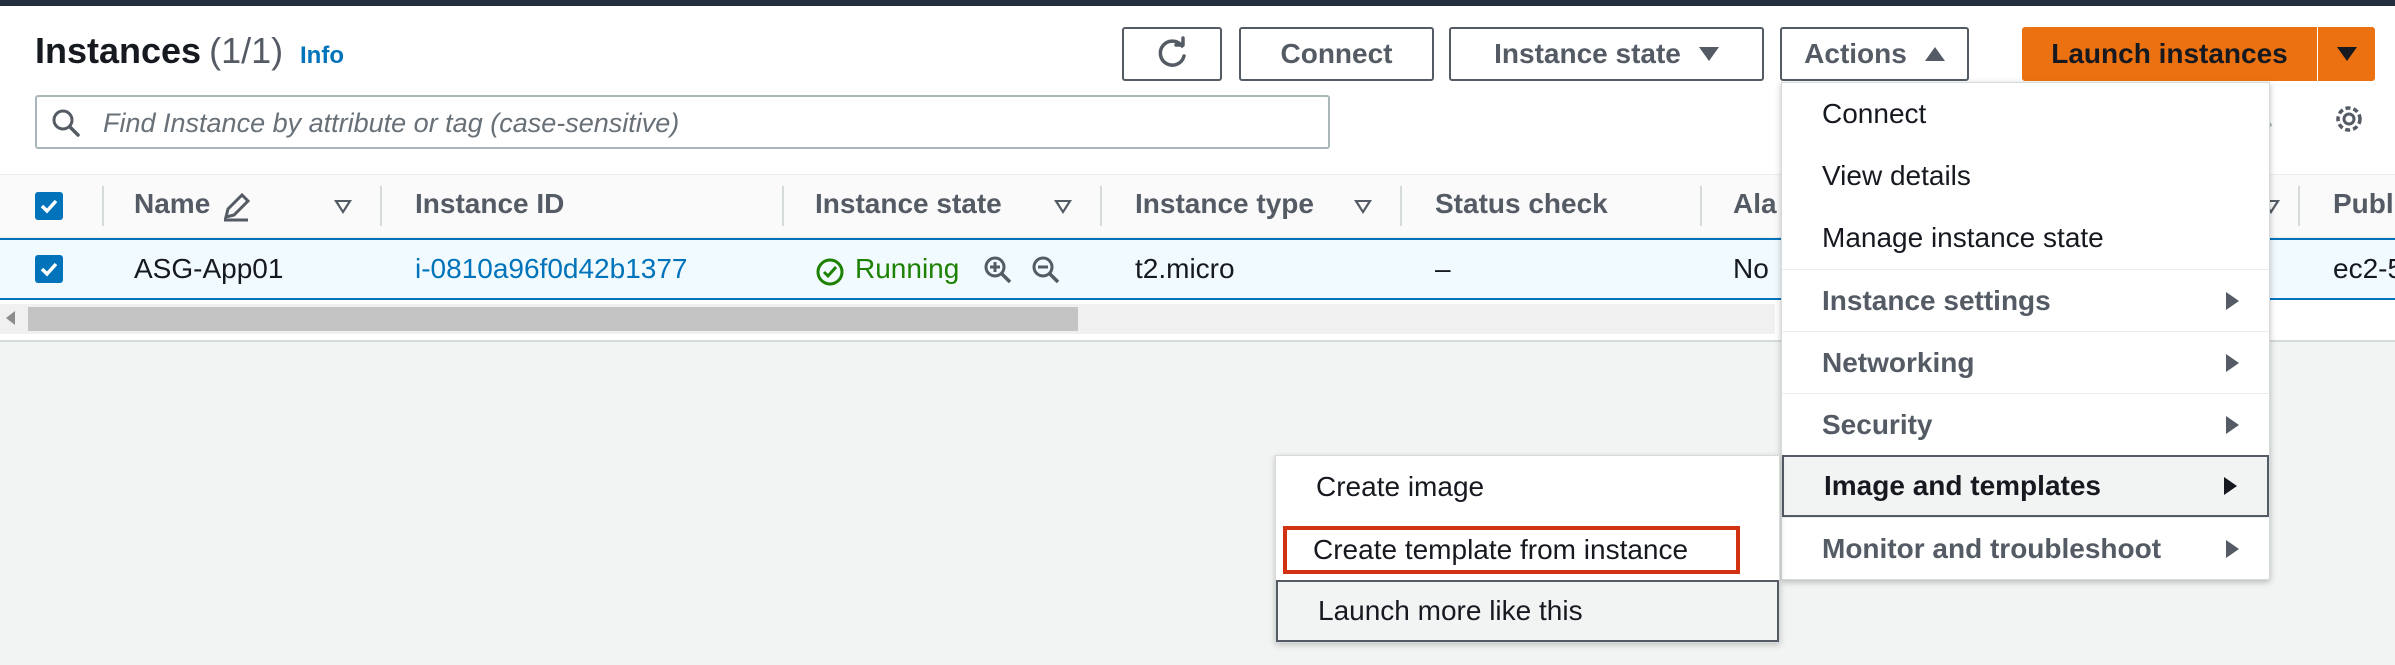 The height and width of the screenshot is (665, 2395). What do you see at coordinates (1855, 53) in the screenshot?
I see `actions-label: Actions` at bounding box center [1855, 53].